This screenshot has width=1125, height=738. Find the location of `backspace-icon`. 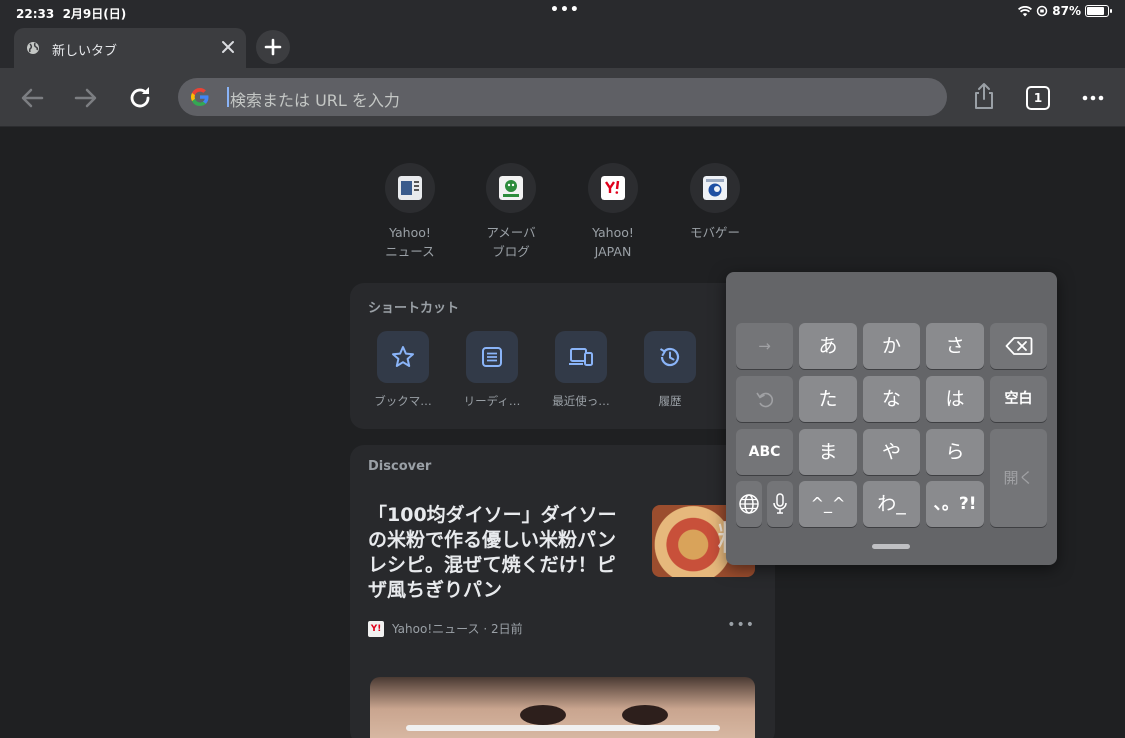

backspace-icon is located at coordinates (1018, 346).